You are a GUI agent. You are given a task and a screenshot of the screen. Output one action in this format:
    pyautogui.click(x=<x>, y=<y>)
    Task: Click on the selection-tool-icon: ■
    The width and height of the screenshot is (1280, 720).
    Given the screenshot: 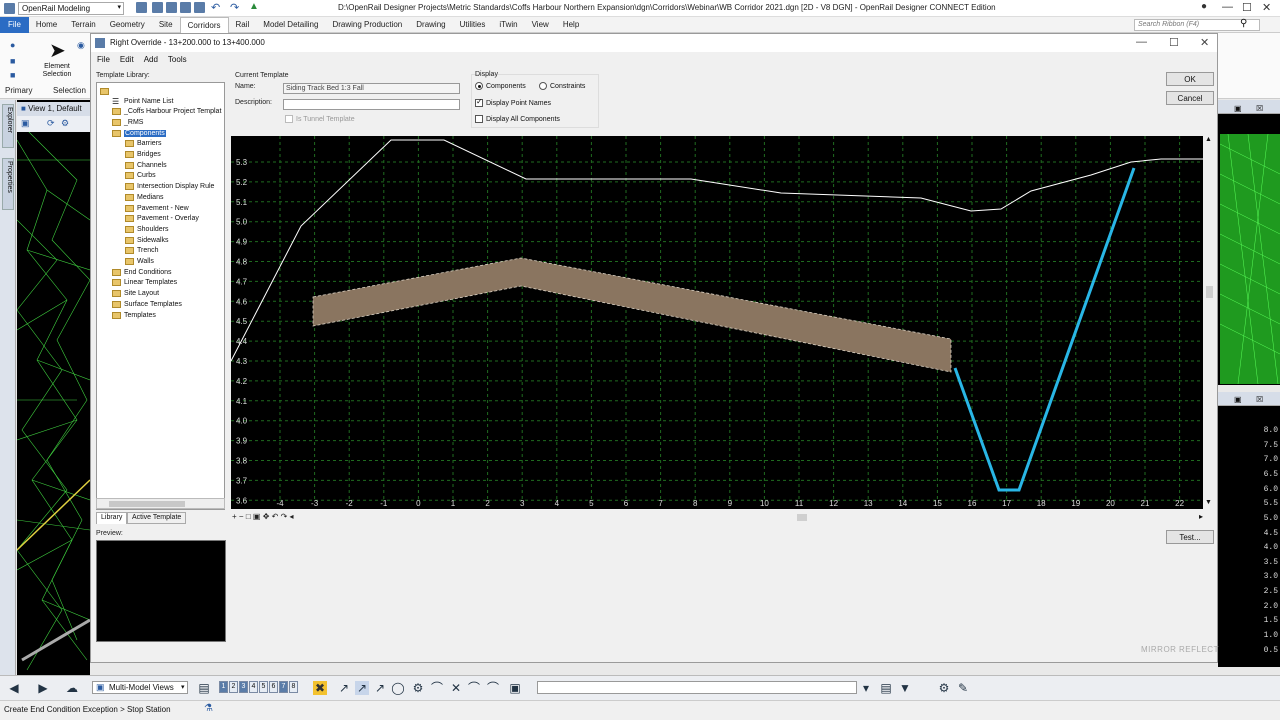 What is the action you would take?
    pyautogui.click(x=12, y=61)
    